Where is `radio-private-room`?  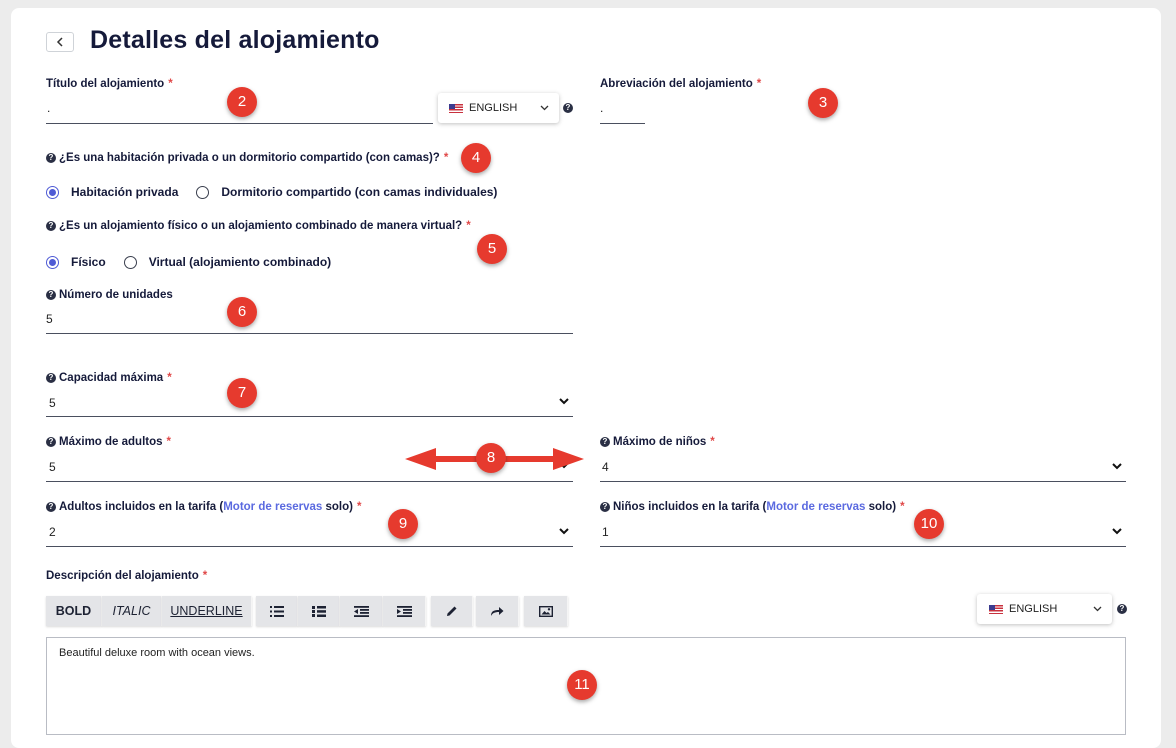
radio-private-room is located at coordinates (52, 192).